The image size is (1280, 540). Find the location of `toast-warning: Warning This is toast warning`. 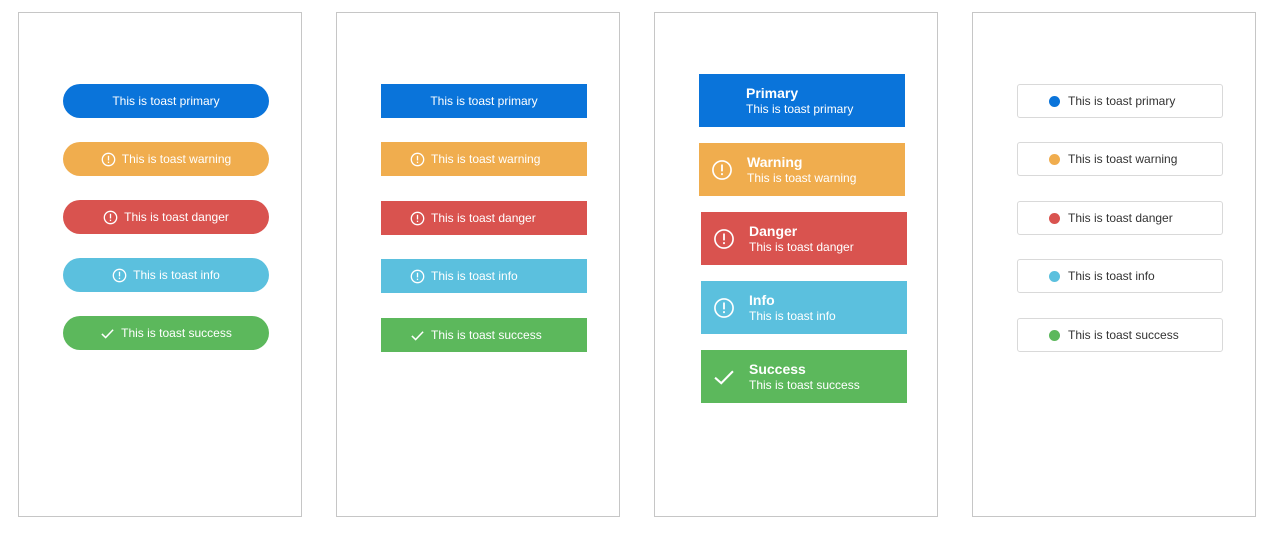

toast-warning: Warning This is toast warning is located at coordinates (802, 169).